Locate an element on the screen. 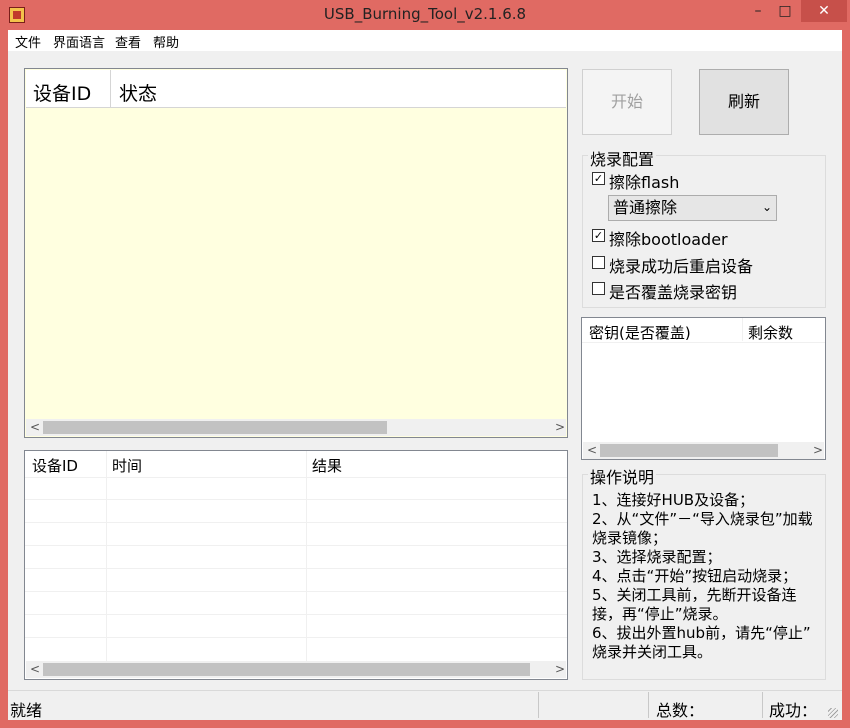 This screenshot has height=728, width=850. erase-bootloader-checkbox: ✓ is located at coordinates (598, 235).